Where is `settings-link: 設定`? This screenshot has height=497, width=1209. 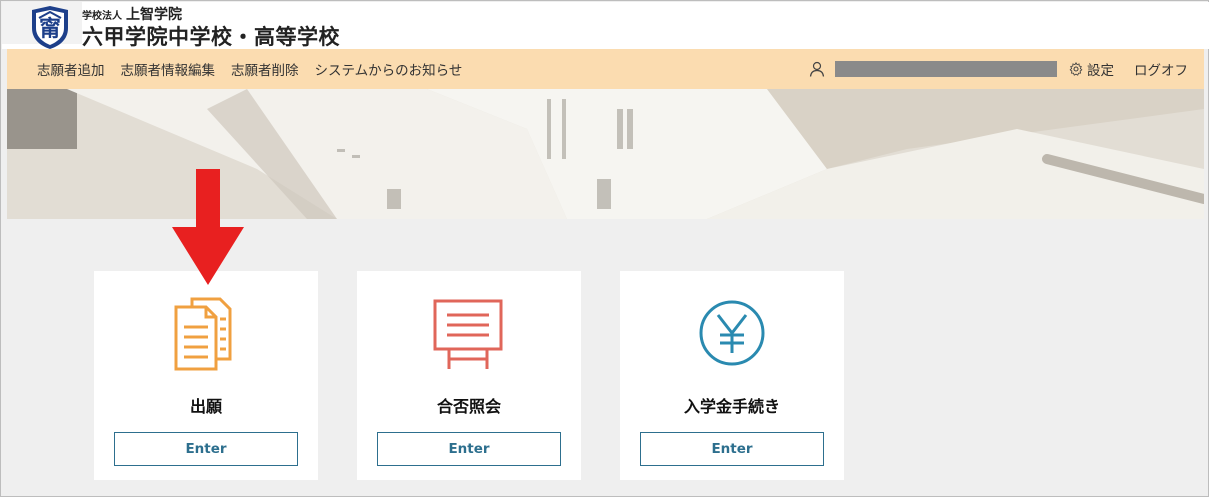
settings-link: 設定 is located at coordinates (1100, 69).